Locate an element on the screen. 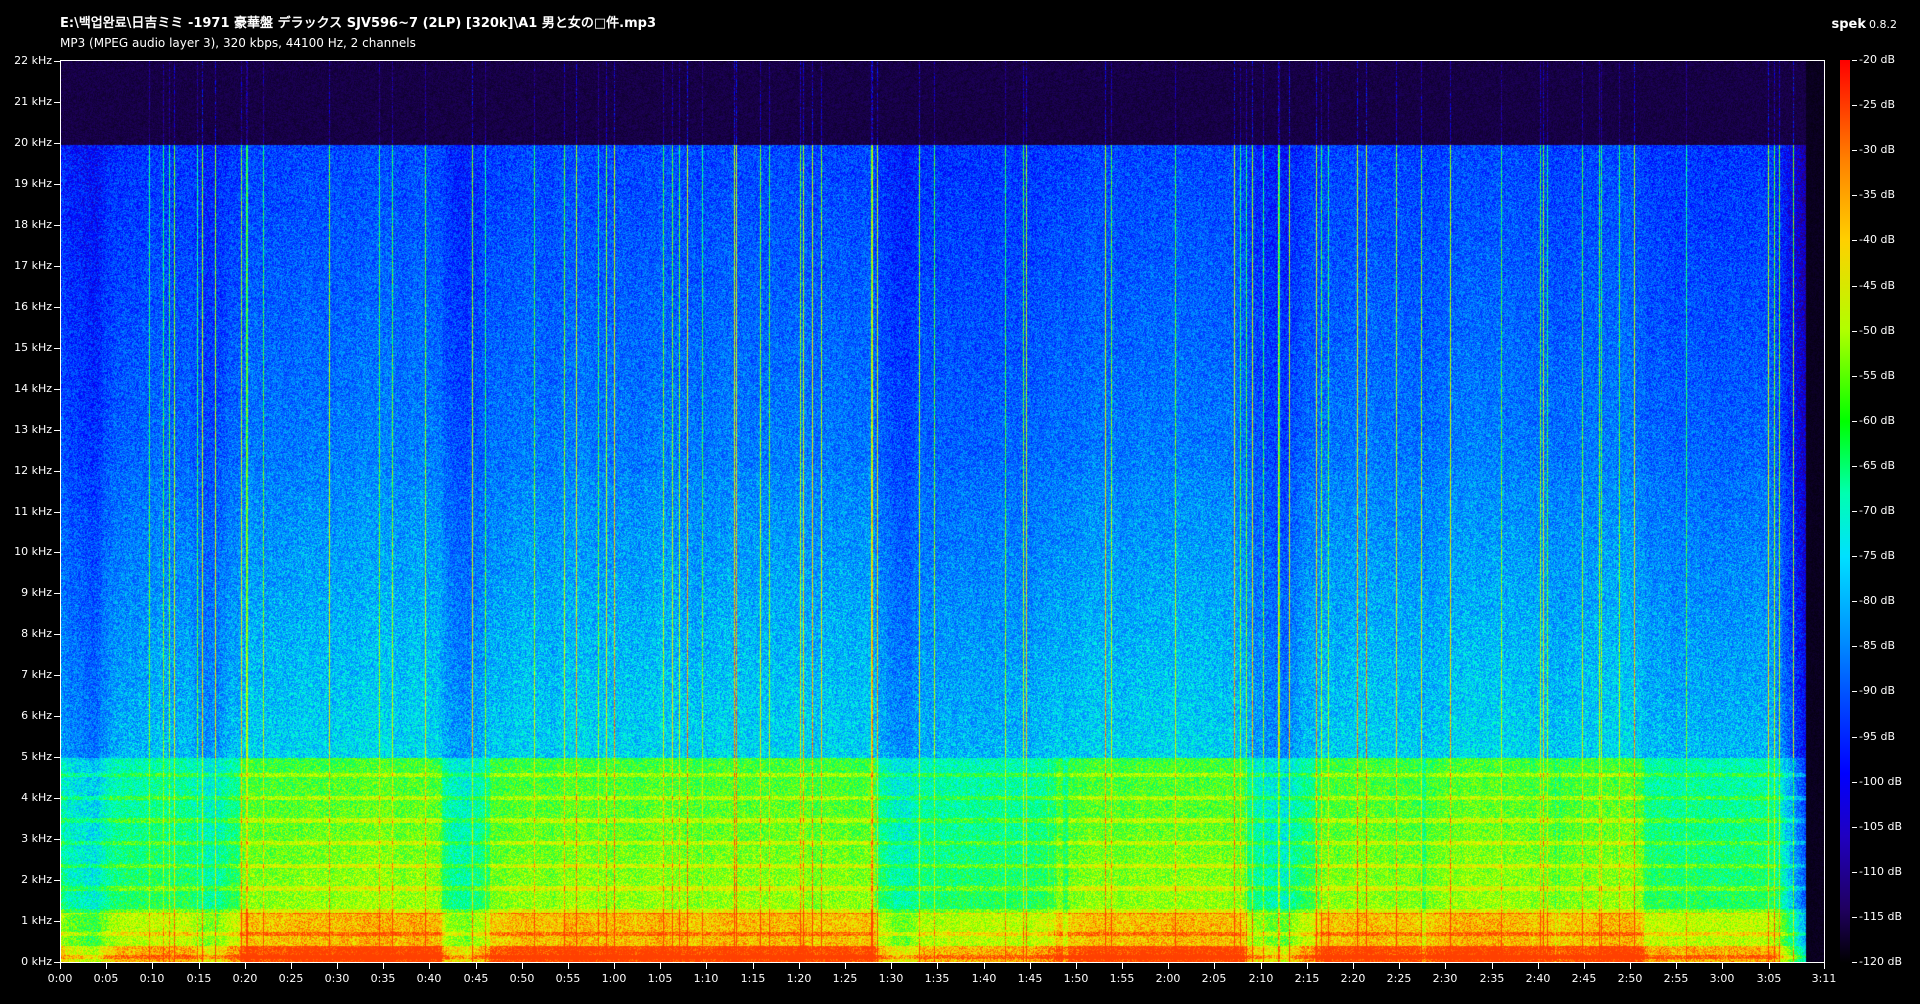  frequency-label: 9 kHz is located at coordinates (36, 592).